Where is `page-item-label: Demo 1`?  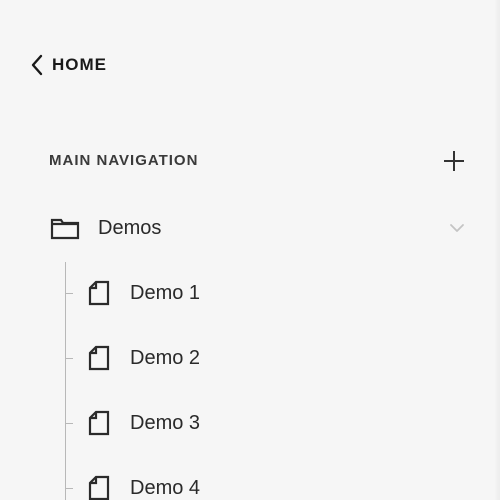
page-item-label: Demo 1 is located at coordinates (165, 292).